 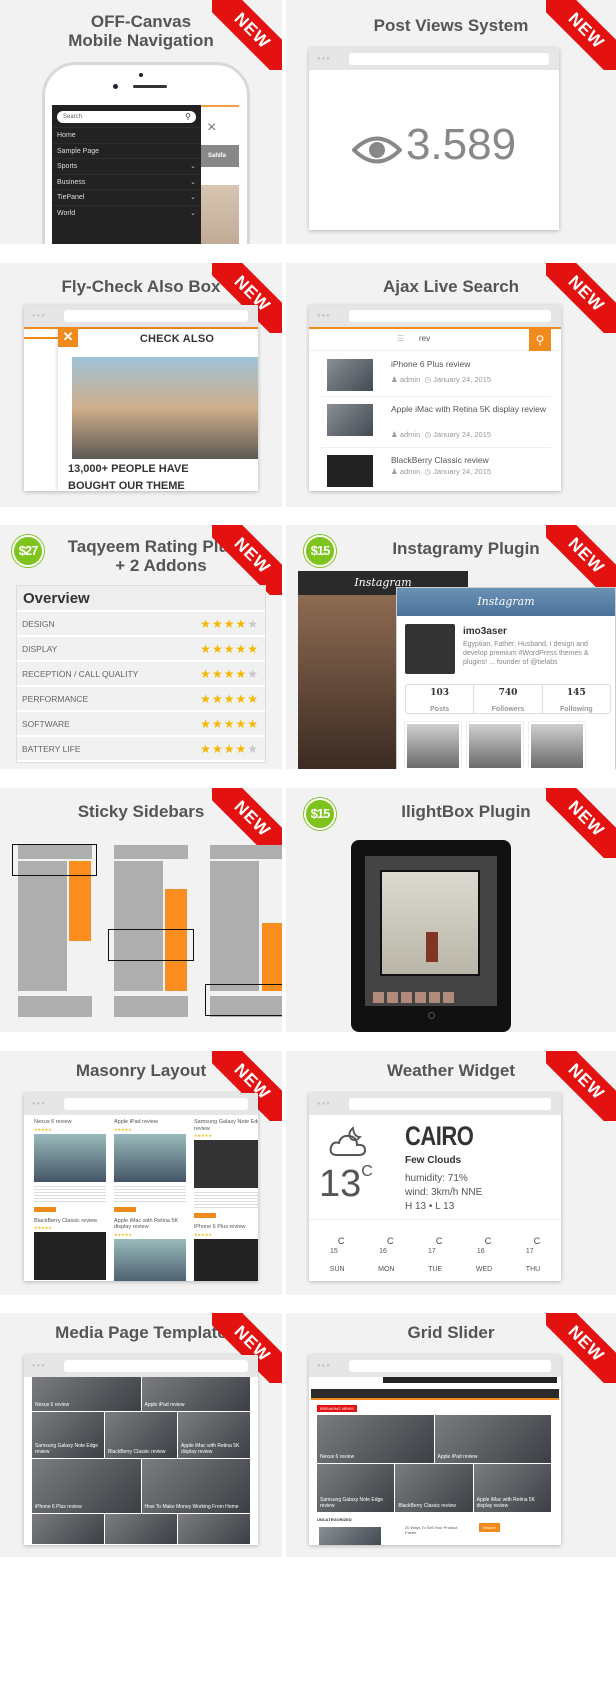 I want to click on lightbox-image, so click(x=430, y=923).